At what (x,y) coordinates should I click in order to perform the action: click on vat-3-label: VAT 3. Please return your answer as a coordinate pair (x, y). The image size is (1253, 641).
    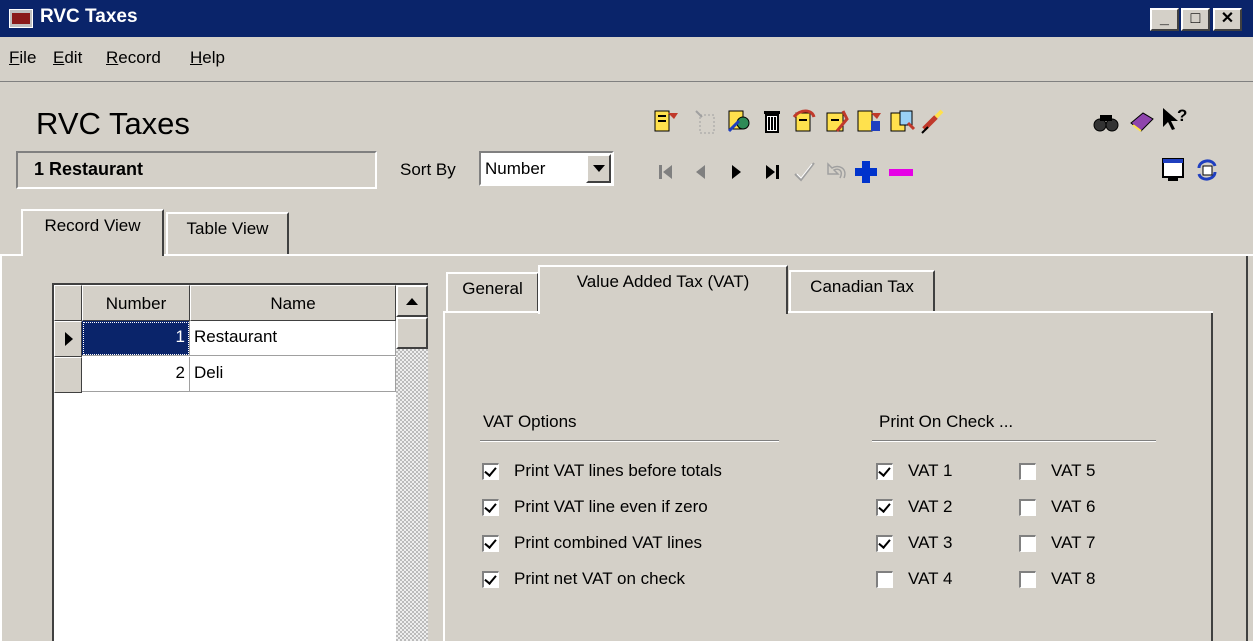
    Looking at the image, I should click on (930, 542).